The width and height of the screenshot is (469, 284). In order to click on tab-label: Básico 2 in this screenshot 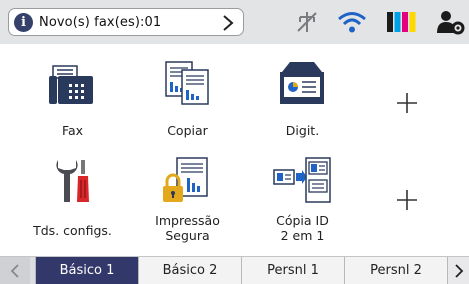, I will do `click(190, 270)`.